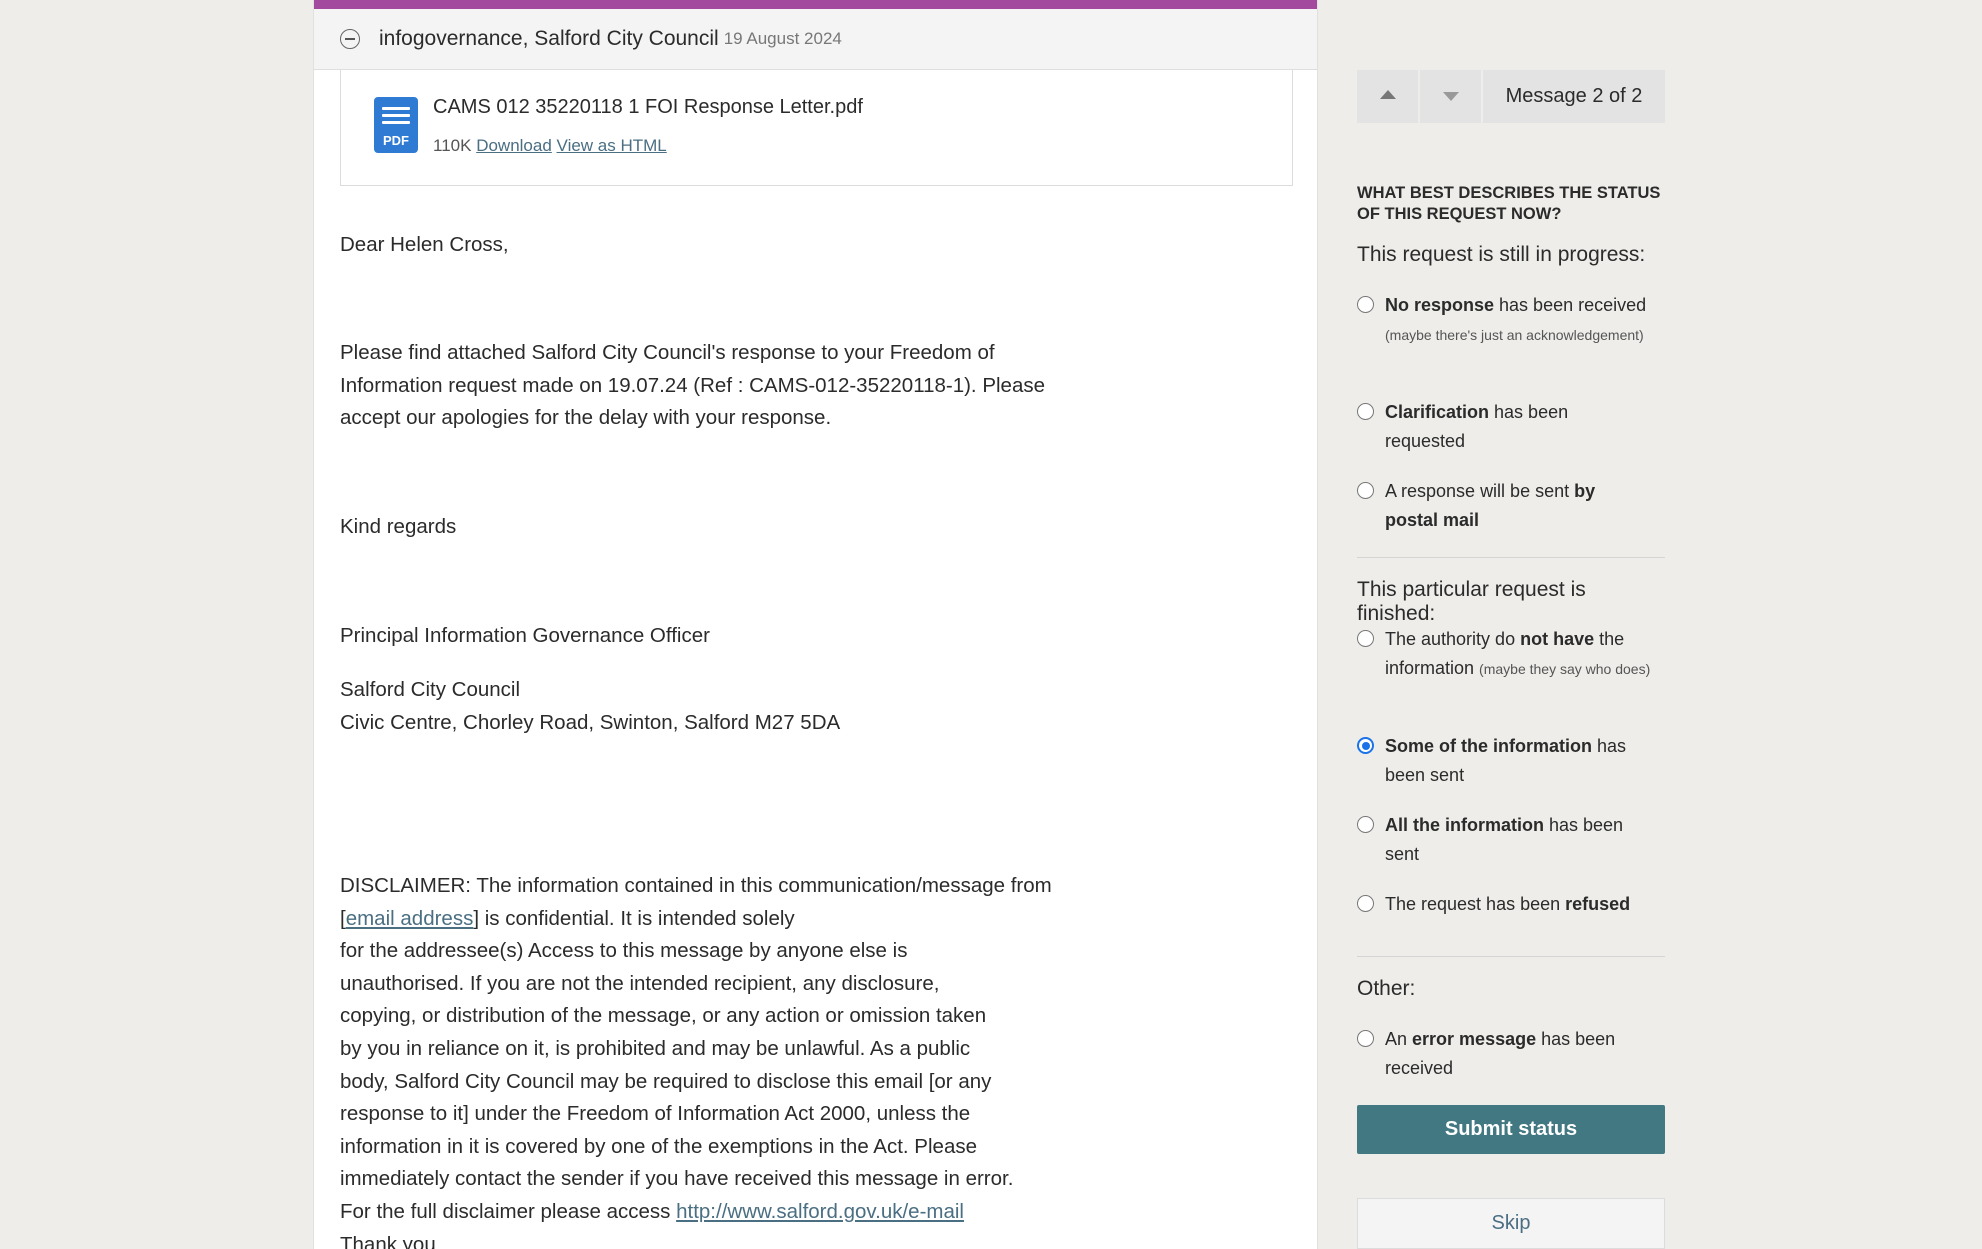  I want to click on radio-postal-mail, so click(1365, 490).